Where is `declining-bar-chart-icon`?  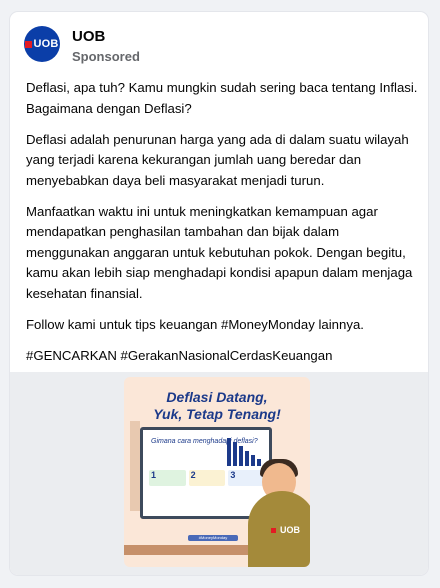
declining-bar-chart-icon is located at coordinates (245, 452).